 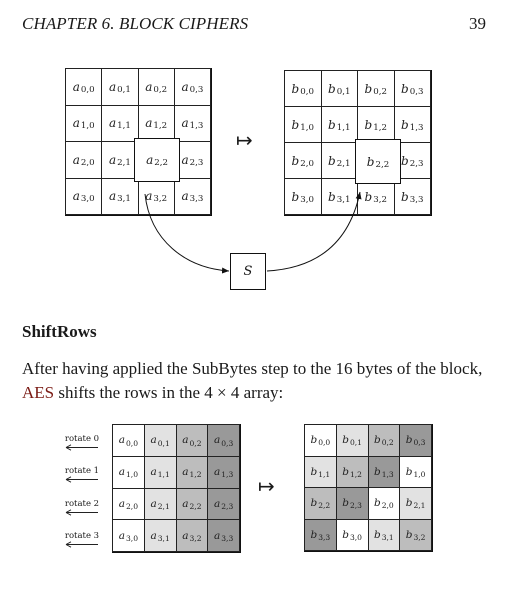 What do you see at coordinates (59, 331) in the screenshot?
I see `section-title: ShiftRows` at bounding box center [59, 331].